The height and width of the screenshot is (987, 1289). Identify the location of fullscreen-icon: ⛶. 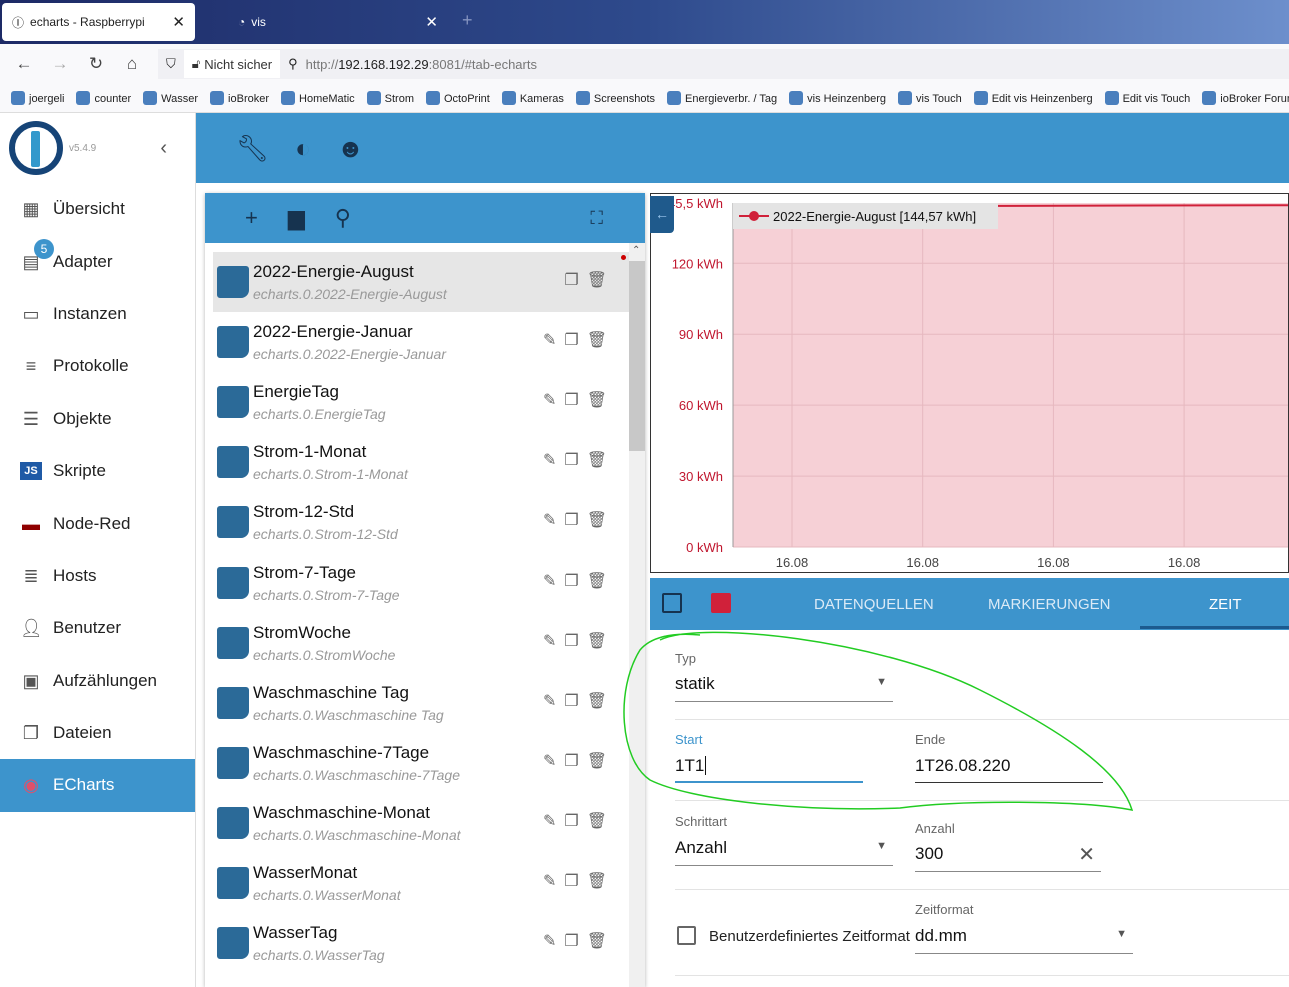
(596, 218).